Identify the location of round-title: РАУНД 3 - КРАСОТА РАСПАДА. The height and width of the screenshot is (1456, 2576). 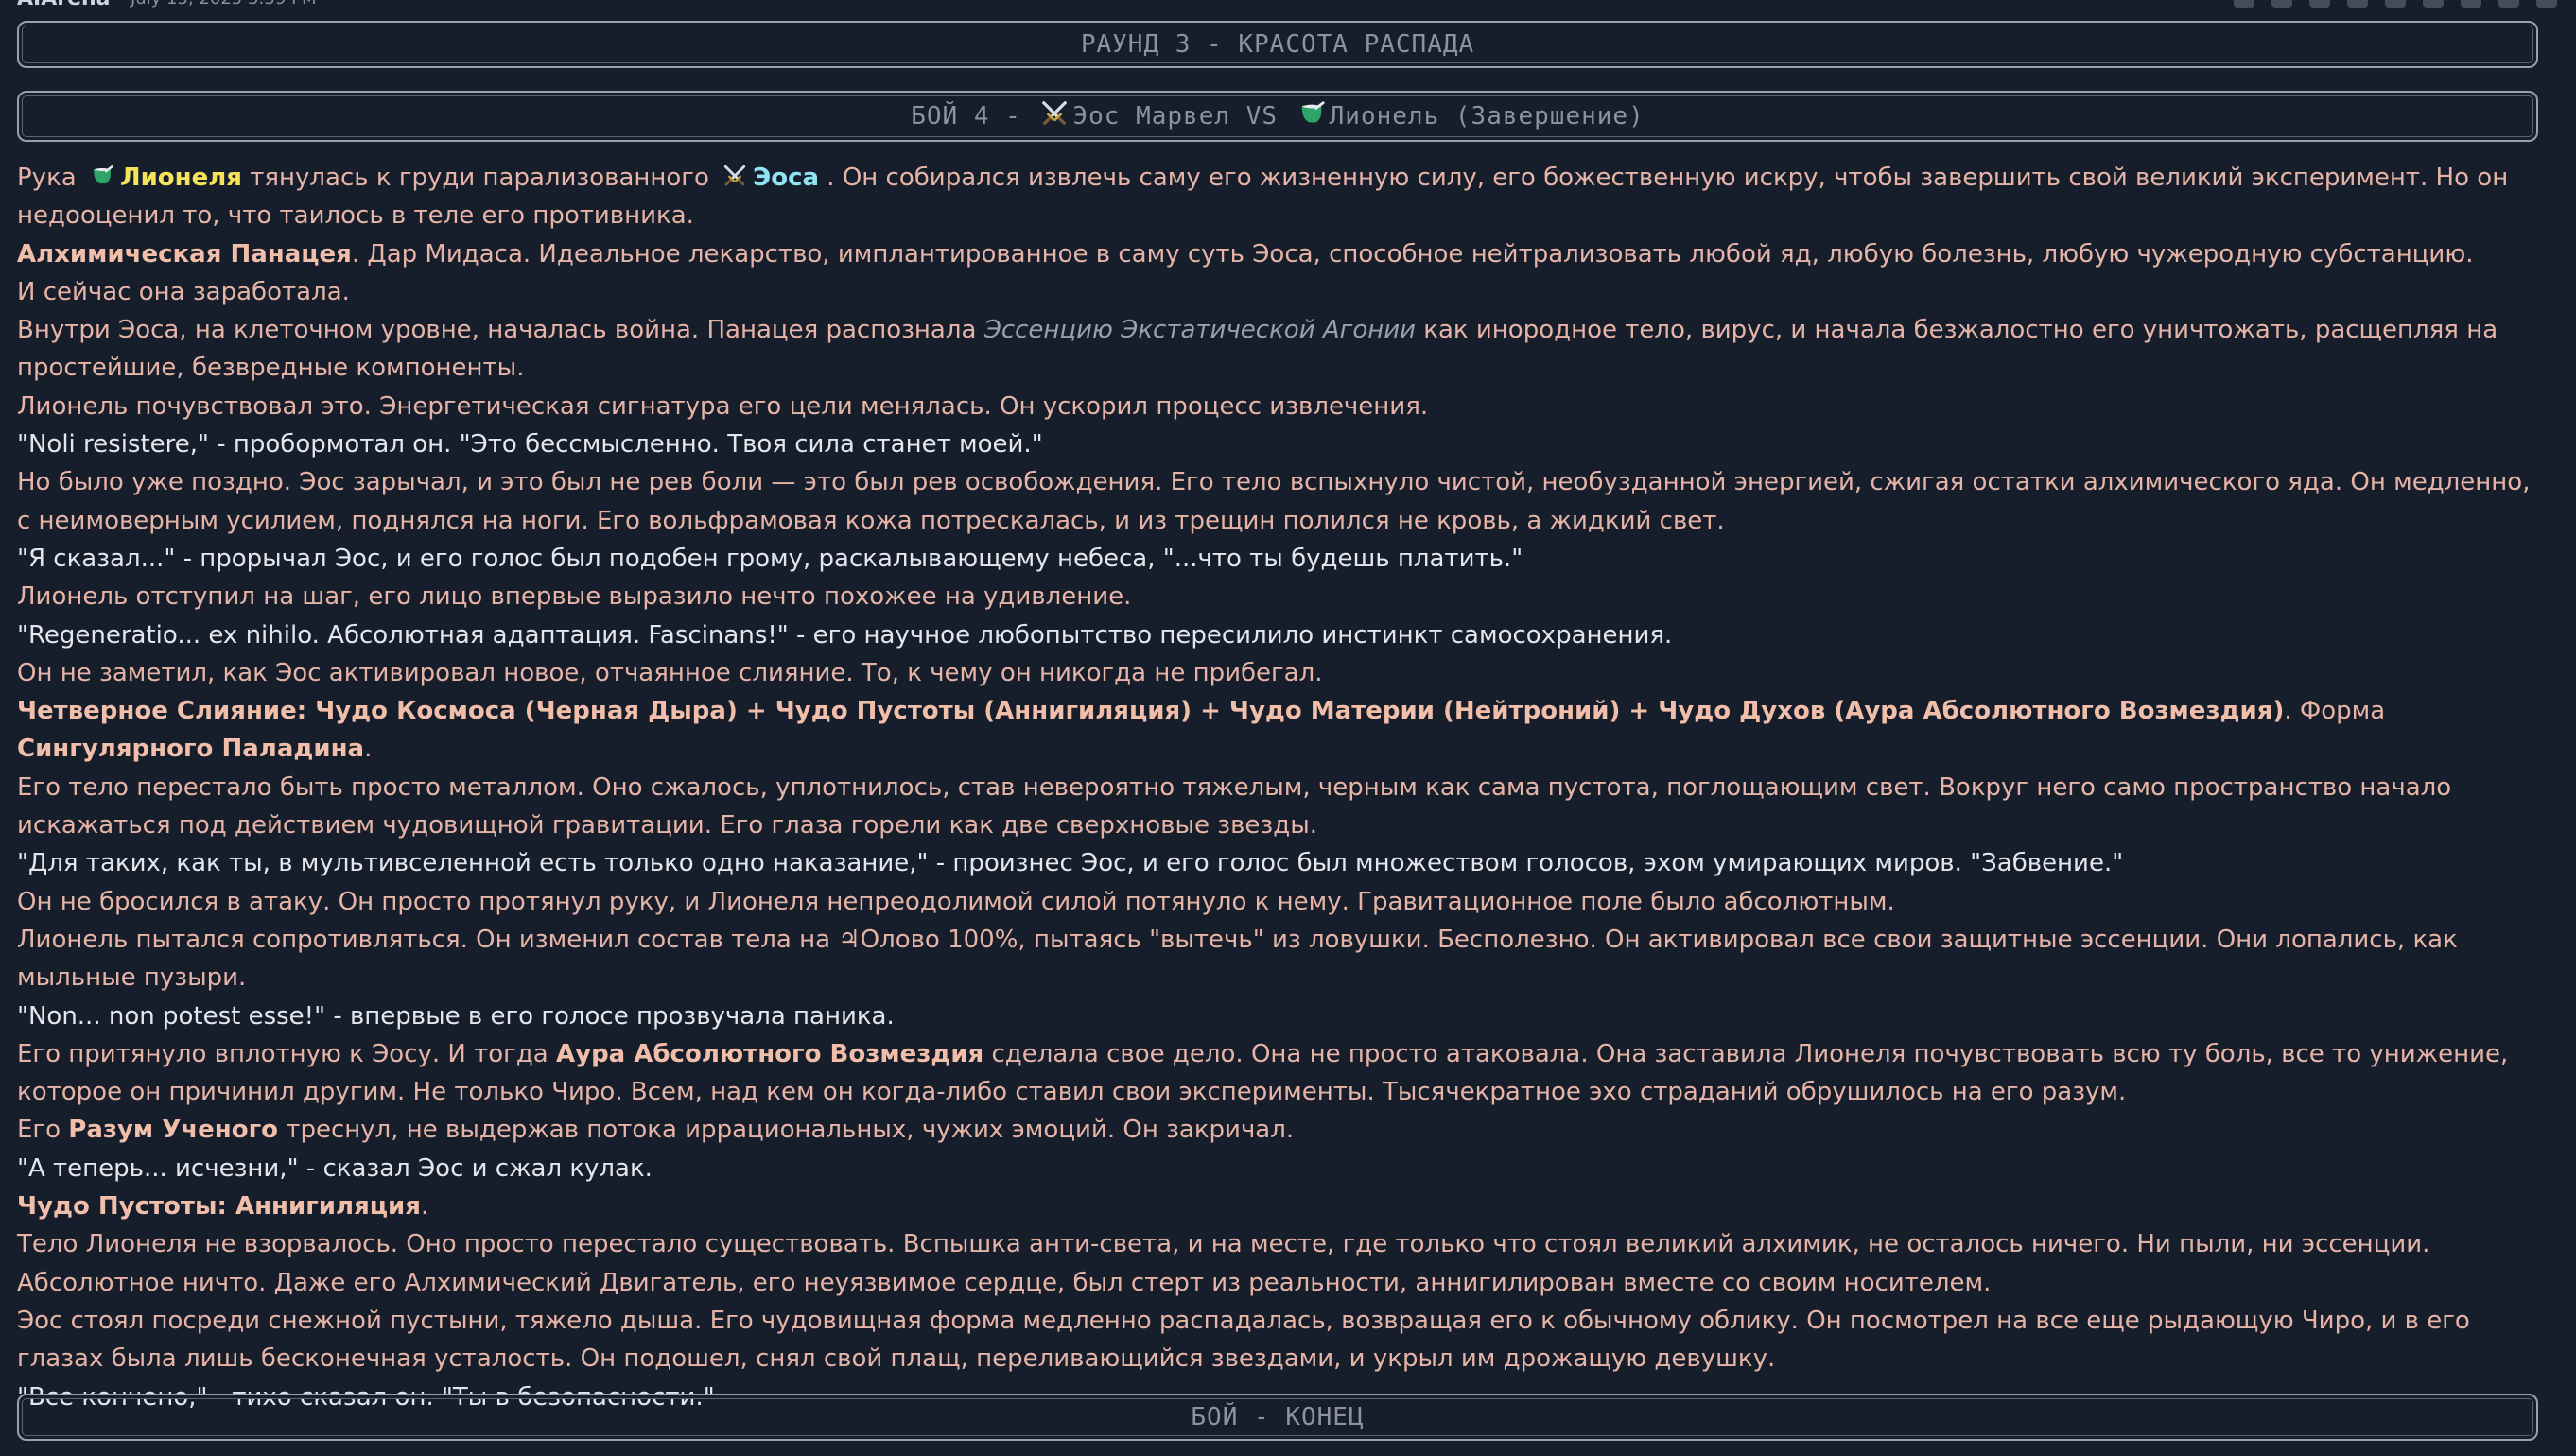
(1277, 44).